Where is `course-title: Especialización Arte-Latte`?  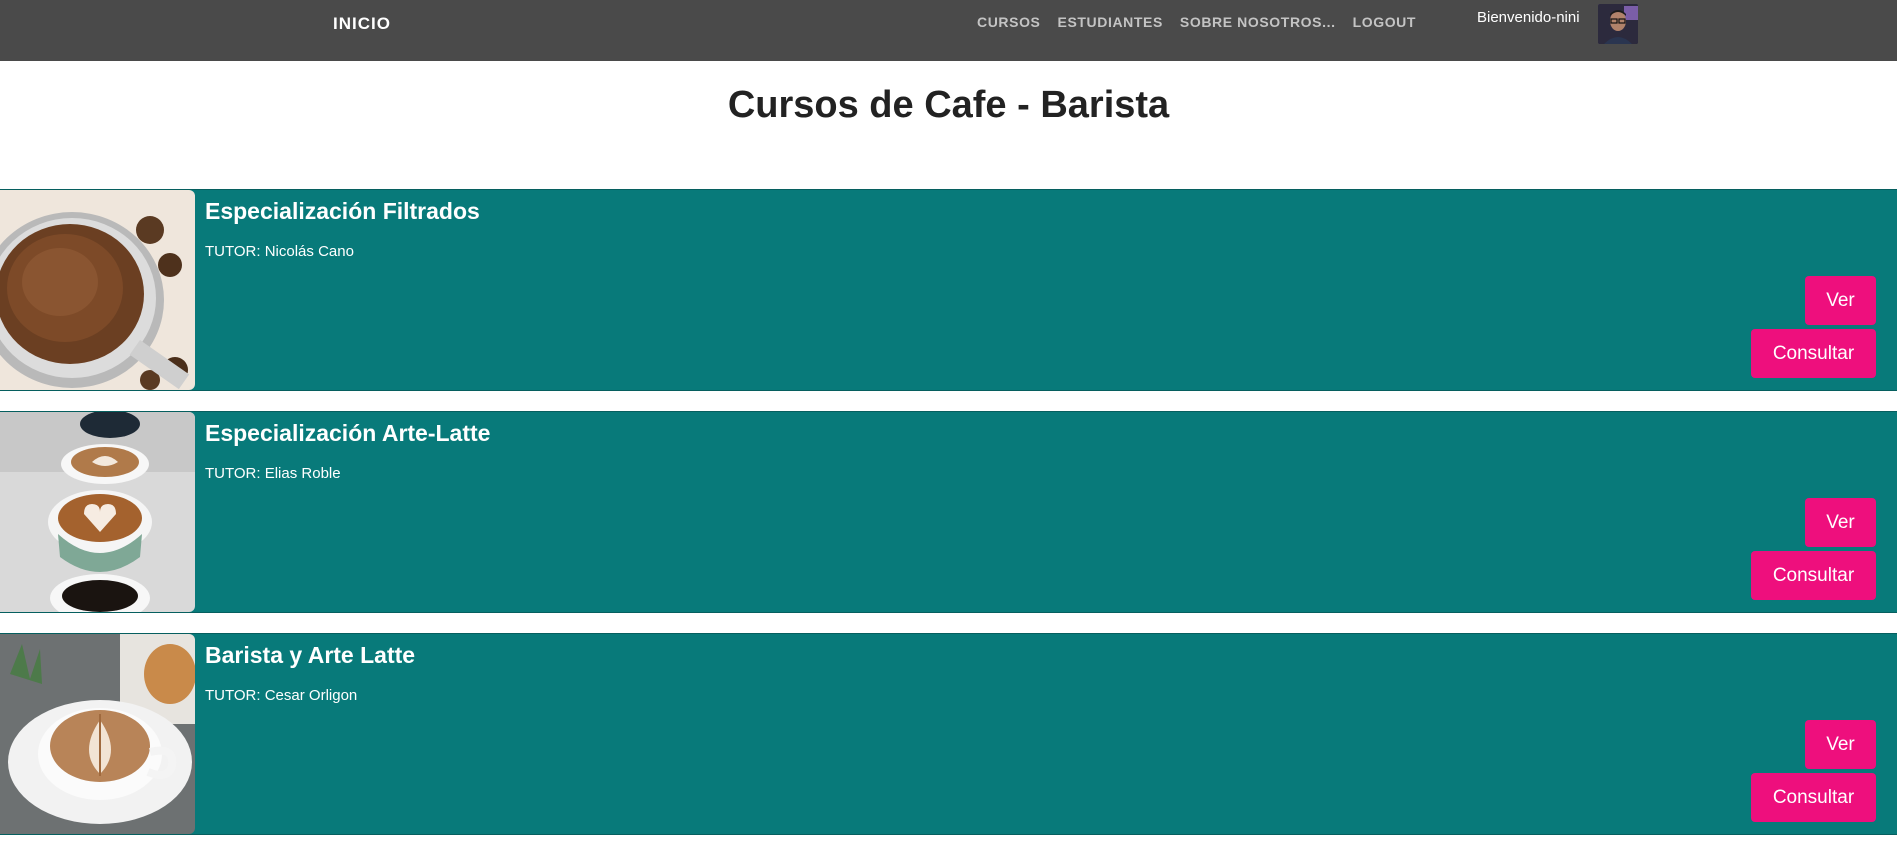
course-title: Especialización Arte-Latte is located at coordinates (348, 433).